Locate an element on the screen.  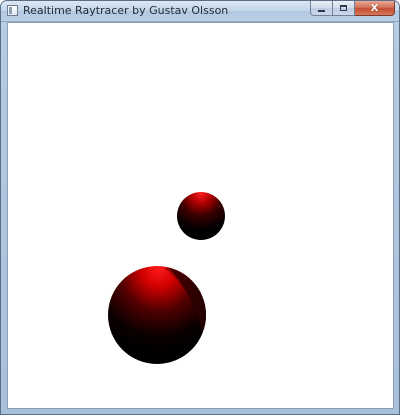
maximize-icon is located at coordinates (343, 8).